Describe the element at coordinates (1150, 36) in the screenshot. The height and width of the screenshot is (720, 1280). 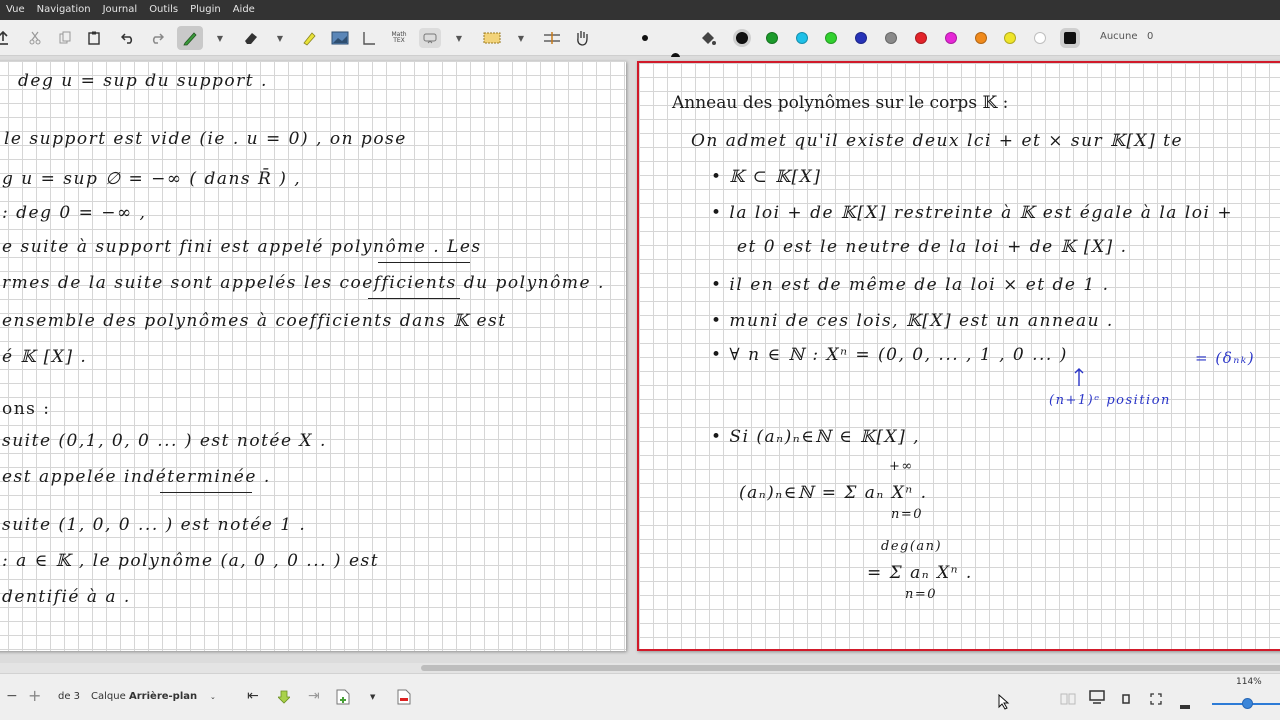
I see `fill-value: 0` at that location.